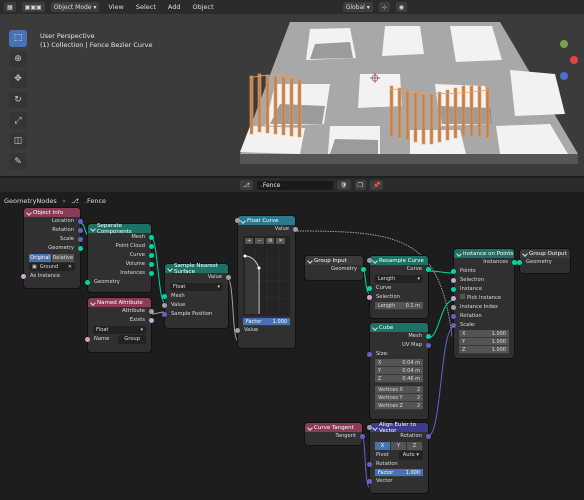 The image size is (584, 500). I want to click on clip-icon: ✕, so click(280, 241).